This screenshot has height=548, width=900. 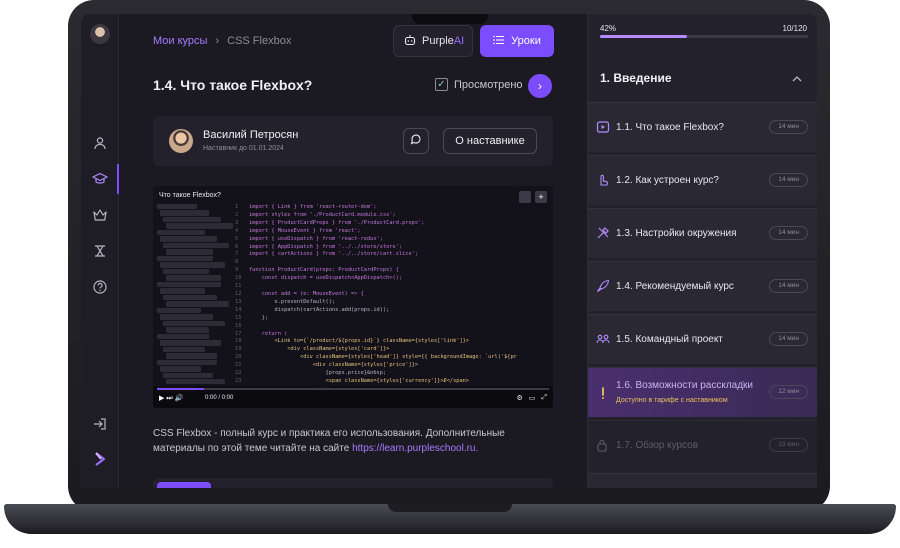 What do you see at coordinates (603, 233) in the screenshot?
I see `tools-icon` at bounding box center [603, 233].